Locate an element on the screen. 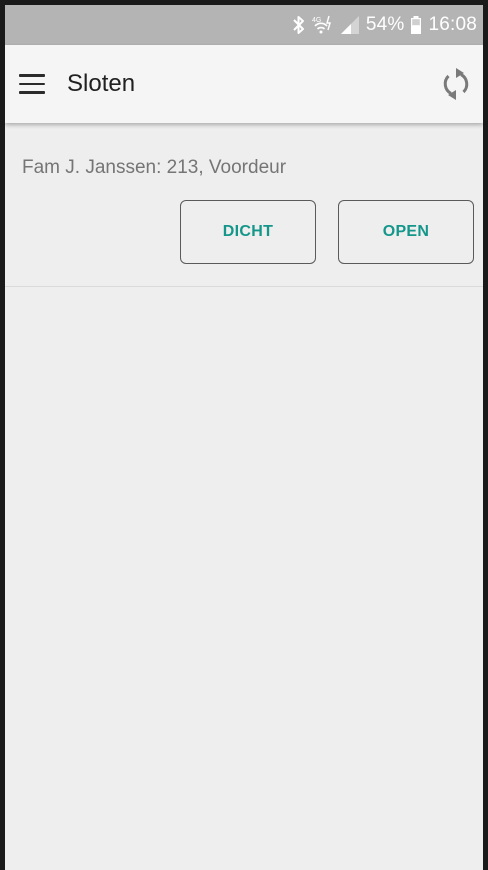 This screenshot has width=488, height=870. sync-icon is located at coordinates (456, 84).